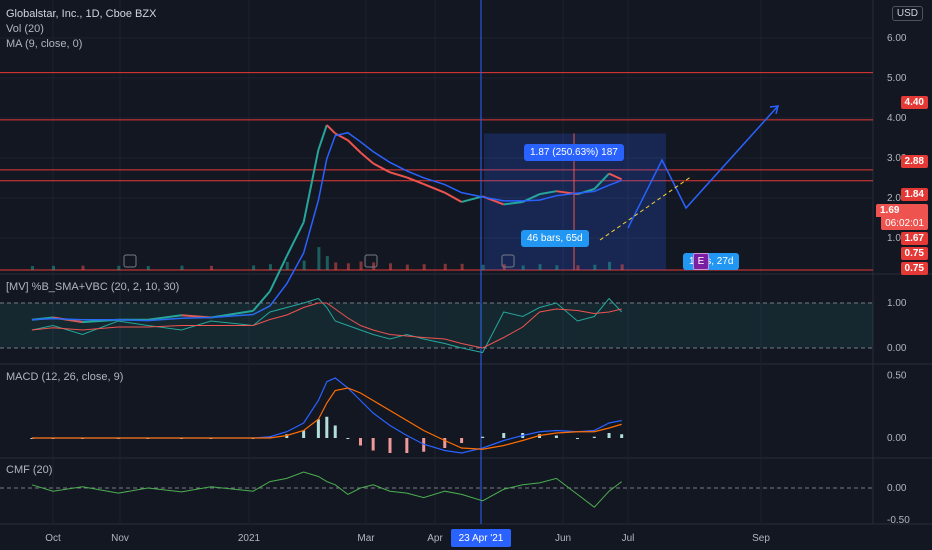 Image resolution: width=932 pixels, height=550 pixels. Describe the element at coordinates (435, 538) in the screenshot. I see `time-axis-label: Apr` at that location.